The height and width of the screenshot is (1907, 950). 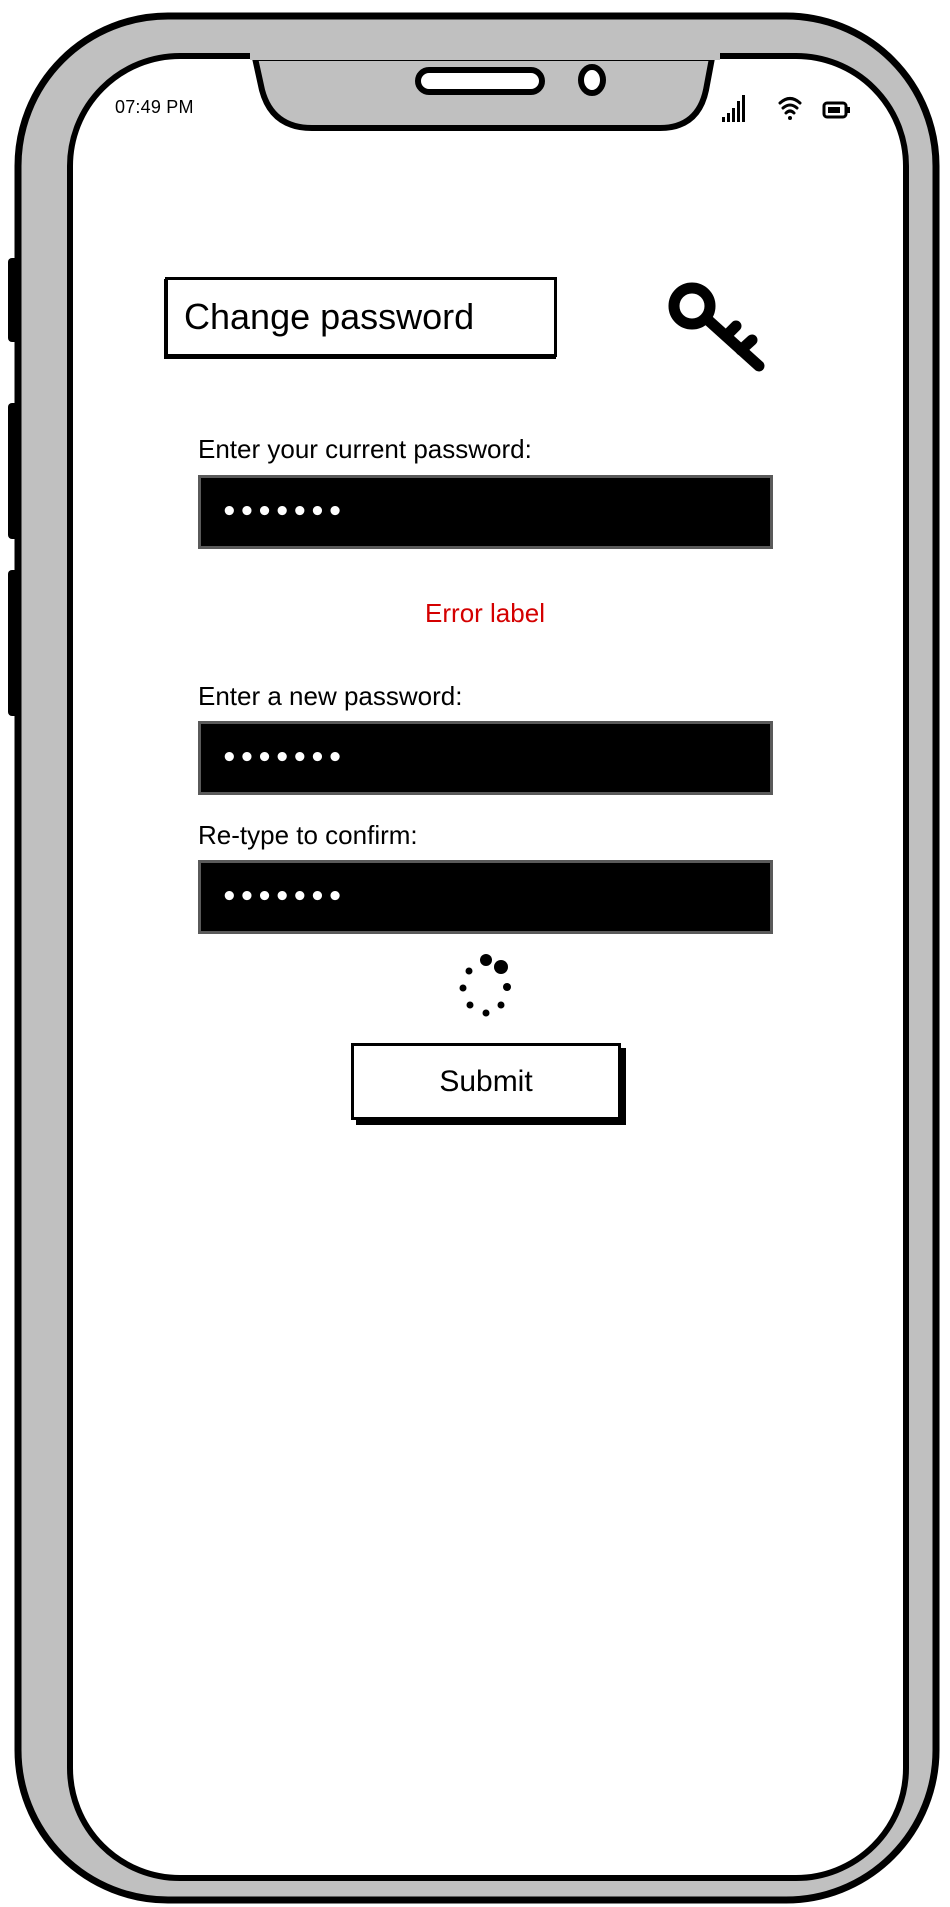 I want to click on current-password-input: •••••••, so click(x=485, y=512).